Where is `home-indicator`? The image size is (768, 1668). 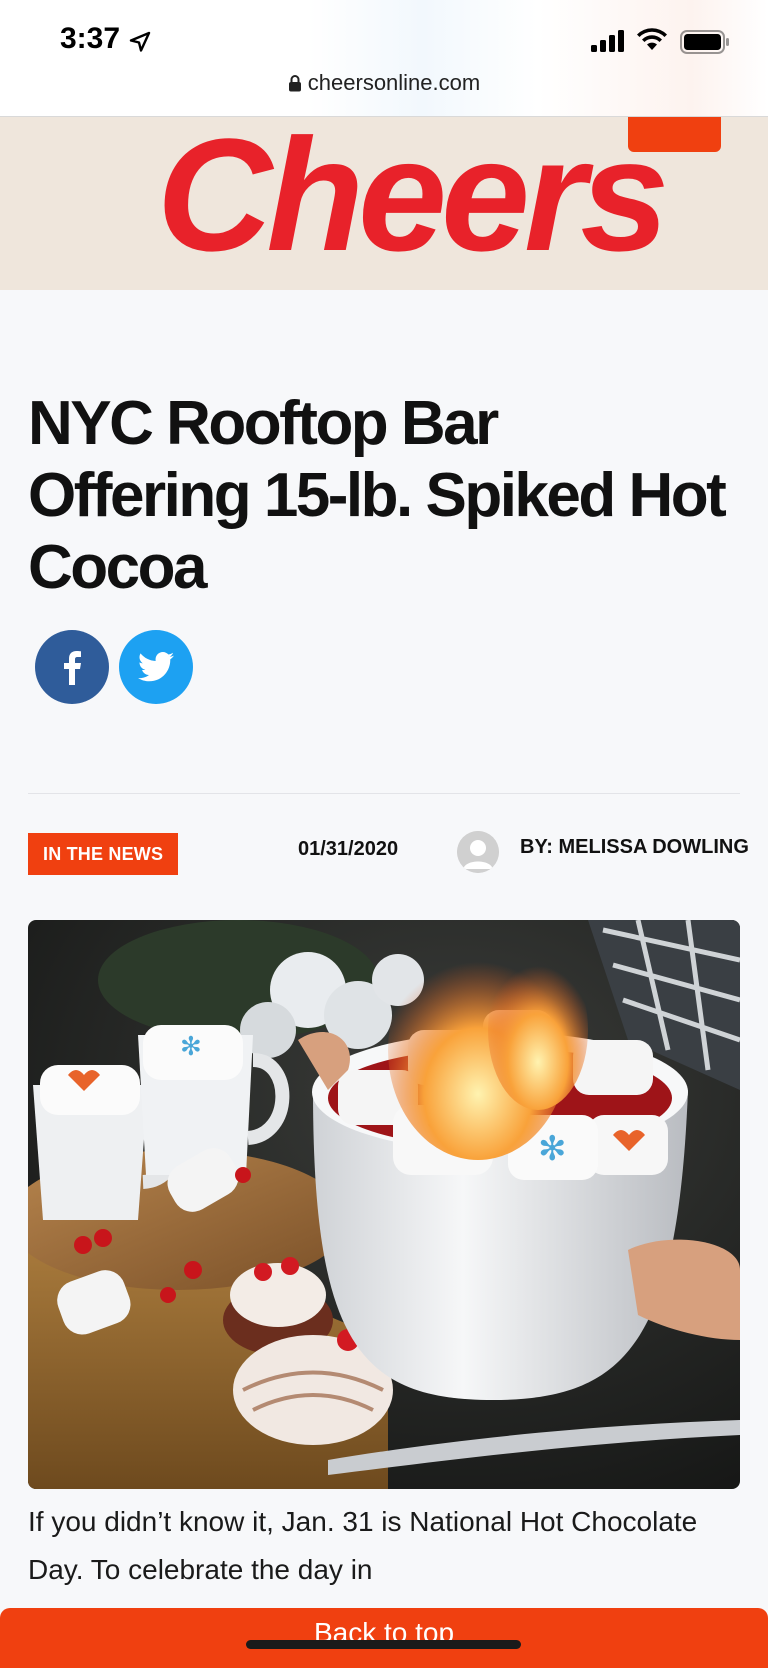 home-indicator is located at coordinates (383, 1644).